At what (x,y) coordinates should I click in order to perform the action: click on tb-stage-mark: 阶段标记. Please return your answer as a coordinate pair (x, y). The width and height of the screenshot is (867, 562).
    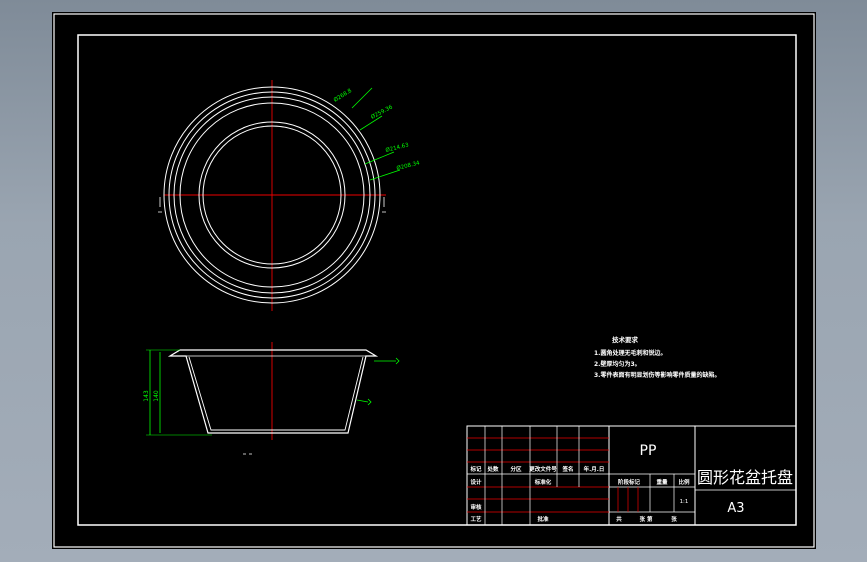
    Looking at the image, I should click on (629, 482).